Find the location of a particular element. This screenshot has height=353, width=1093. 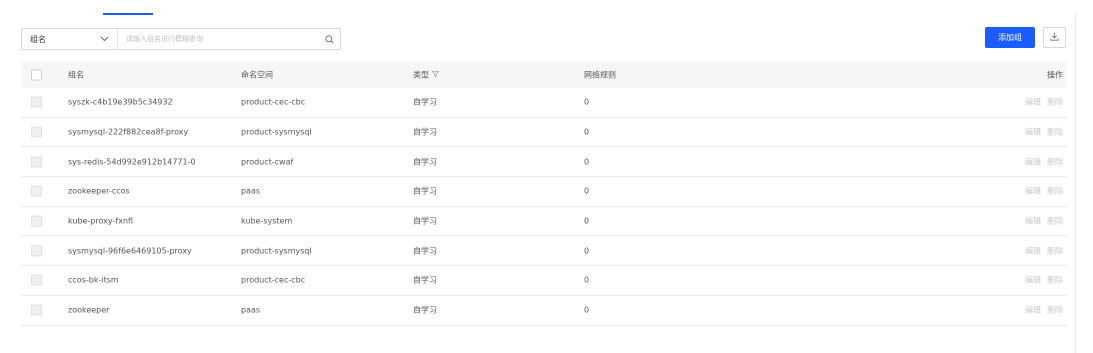

table-row: kube-proxy-fxnfl kube-system 自学习 0 编辑 删除 is located at coordinates (544, 222).